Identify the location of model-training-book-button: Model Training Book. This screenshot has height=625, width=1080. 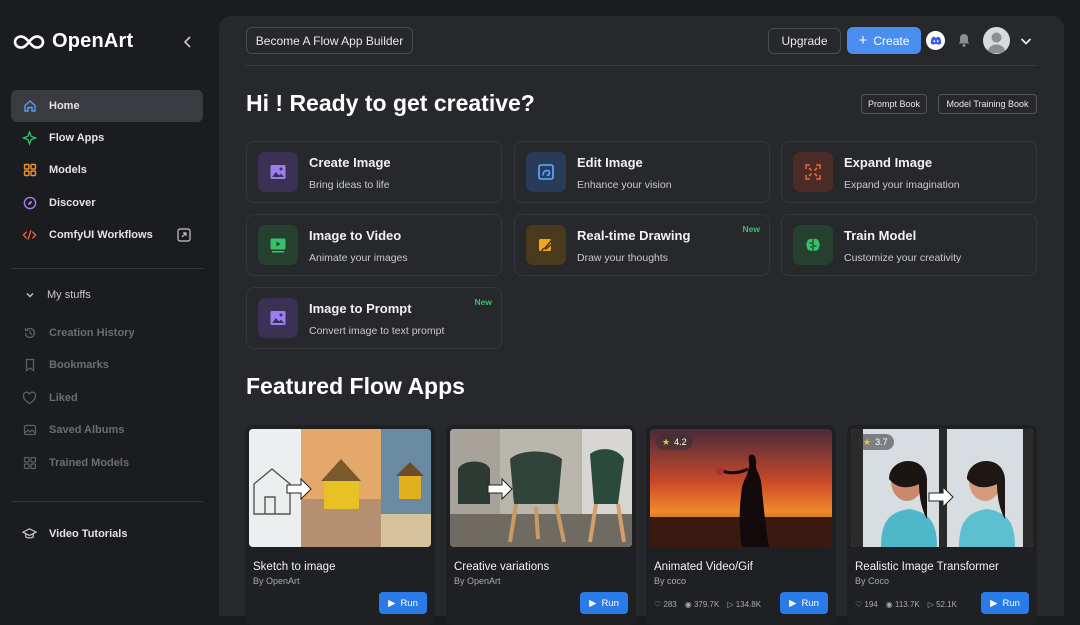
(987, 104).